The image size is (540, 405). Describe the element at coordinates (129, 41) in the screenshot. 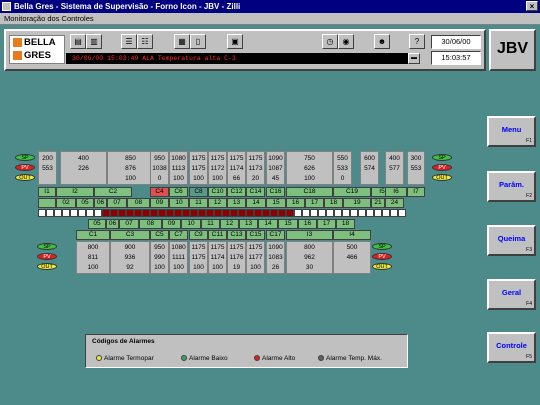

I see `list-icon: ☰` at that location.